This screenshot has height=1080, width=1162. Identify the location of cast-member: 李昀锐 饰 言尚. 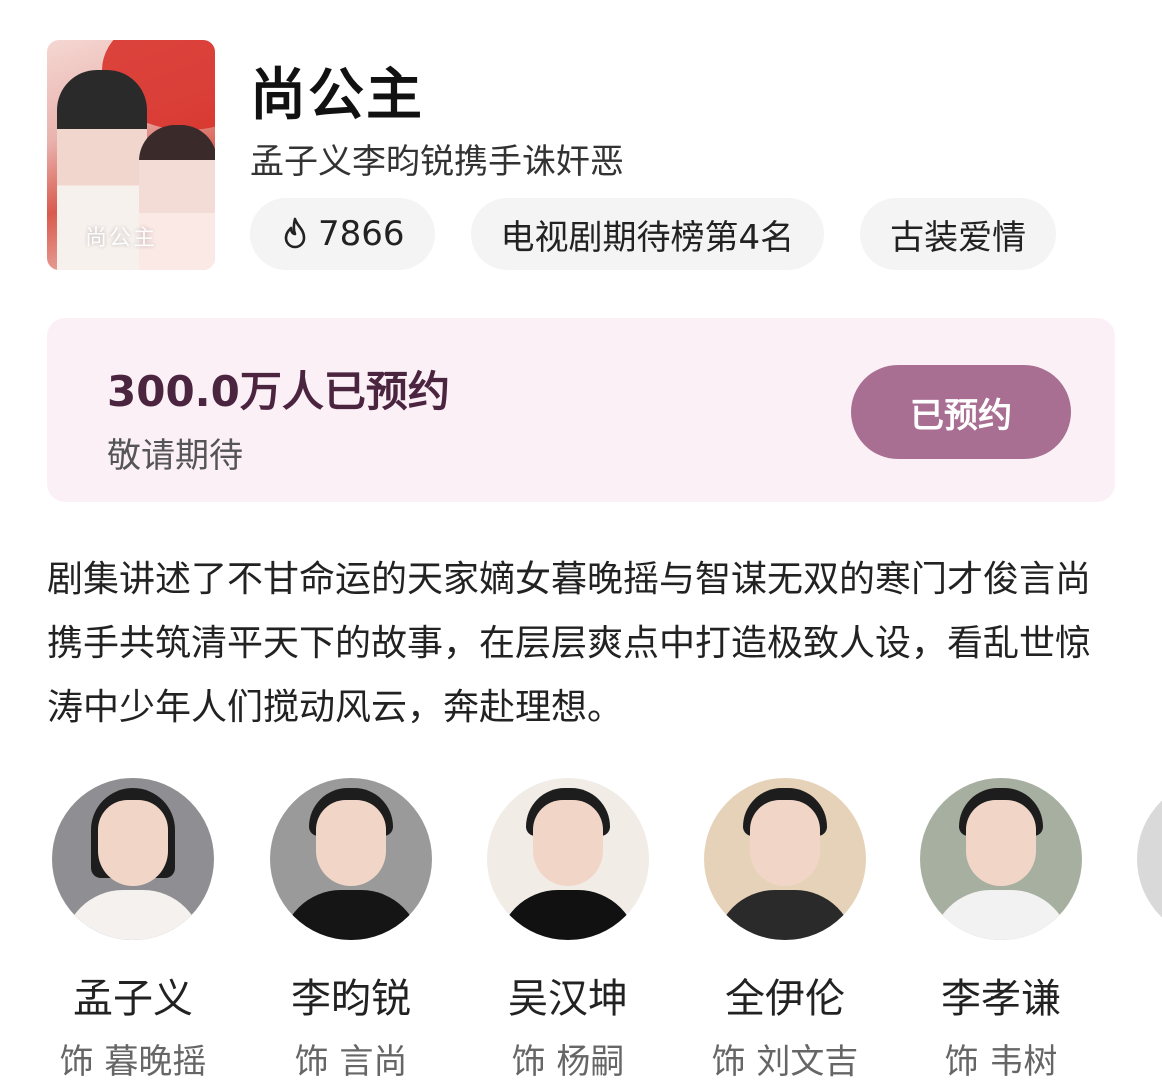
(351, 929).